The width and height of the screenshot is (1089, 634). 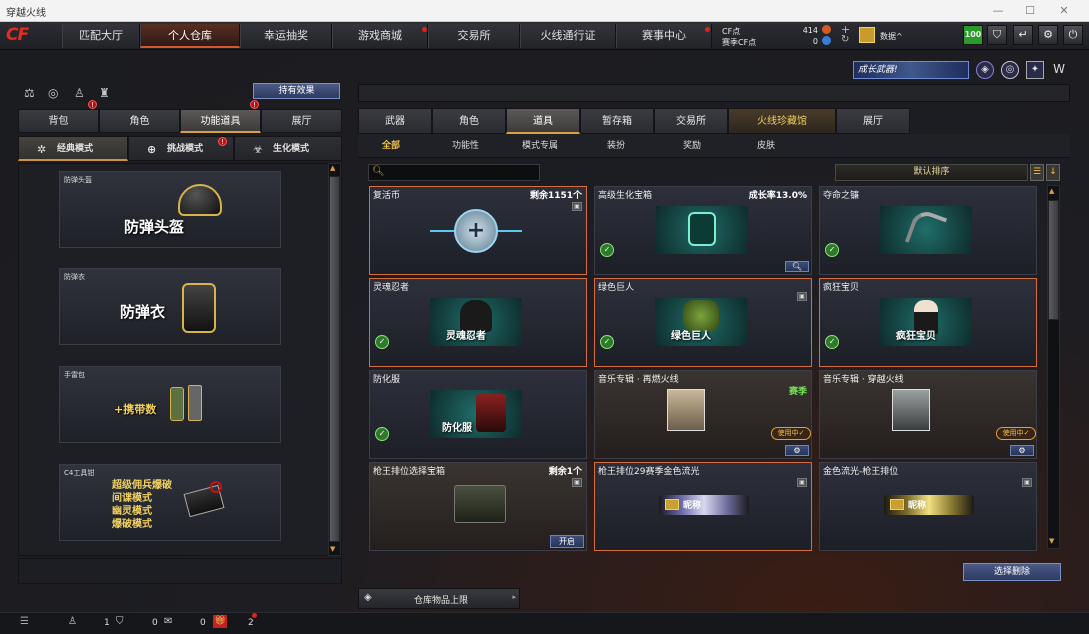 I want to click on inspect-button: 🔍︎, so click(x=797, y=266).